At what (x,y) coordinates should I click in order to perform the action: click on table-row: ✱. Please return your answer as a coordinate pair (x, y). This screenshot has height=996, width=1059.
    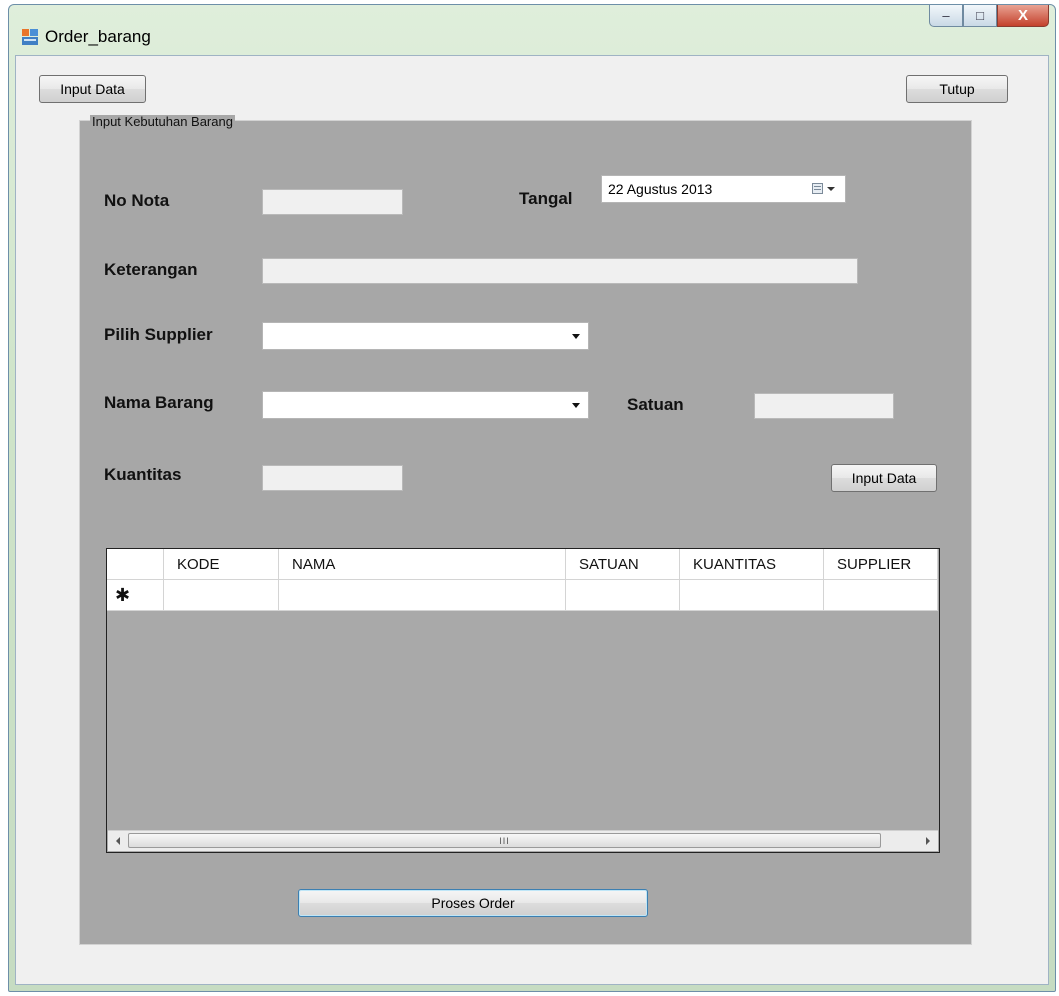
    Looking at the image, I should click on (522, 595).